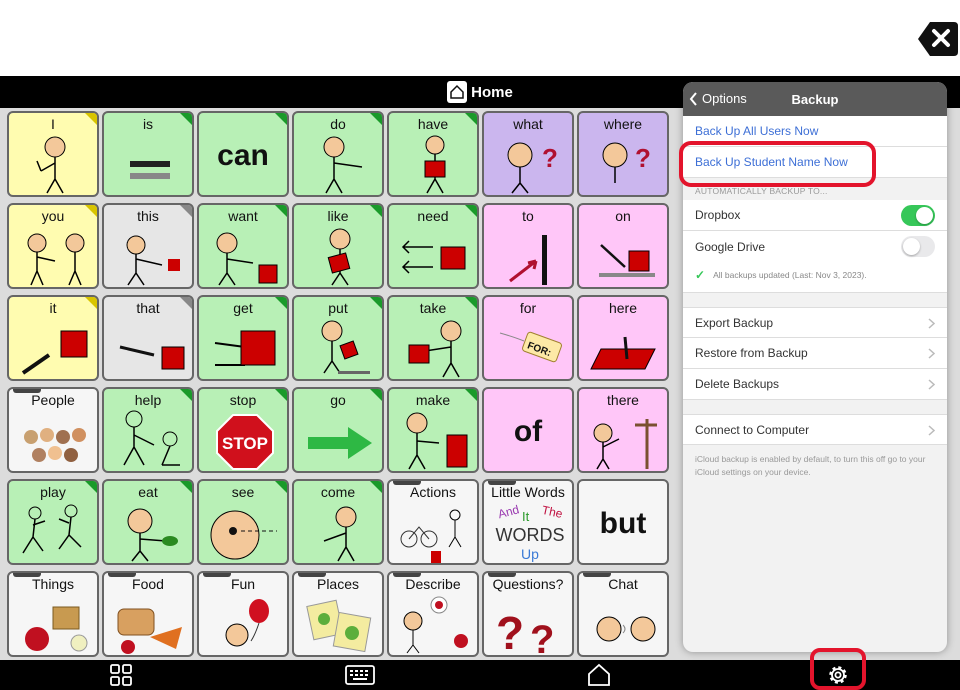 This screenshot has height=690, width=960. I want to click on panel-header: Options Backup, so click(815, 99).